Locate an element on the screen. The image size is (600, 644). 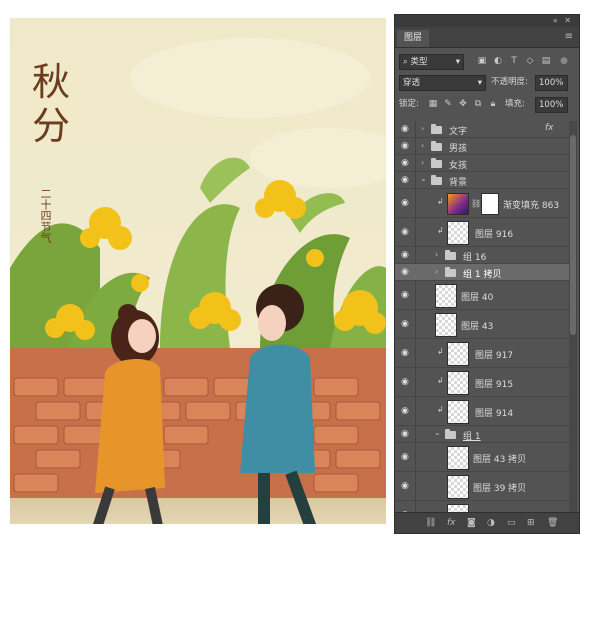
gradient-thumbnail is located at coordinates (458, 204).